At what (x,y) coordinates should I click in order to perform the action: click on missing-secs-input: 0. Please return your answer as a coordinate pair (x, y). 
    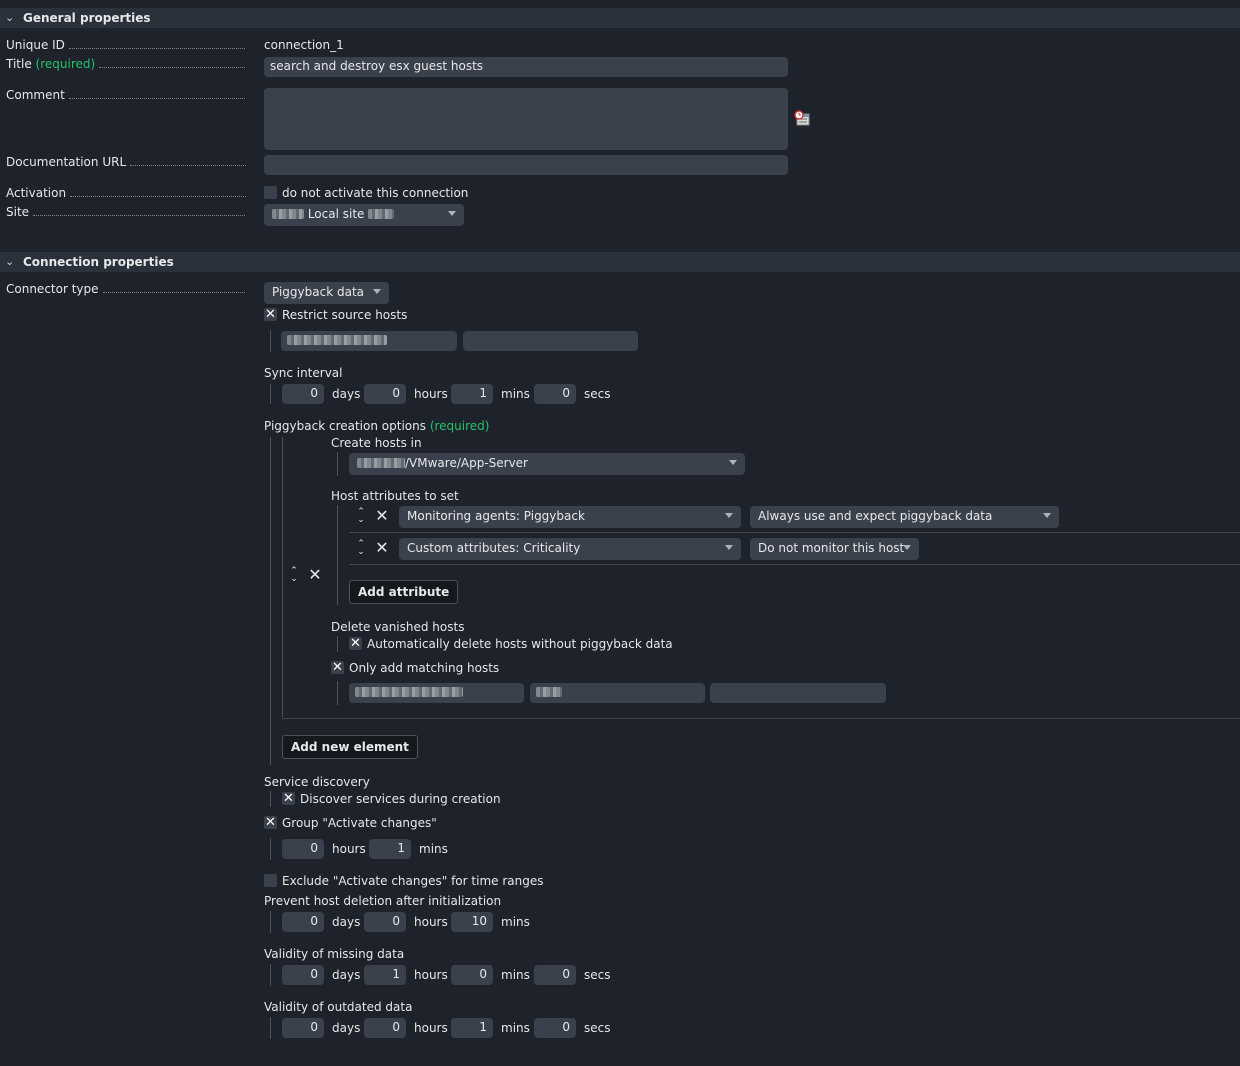
    Looking at the image, I should click on (555, 975).